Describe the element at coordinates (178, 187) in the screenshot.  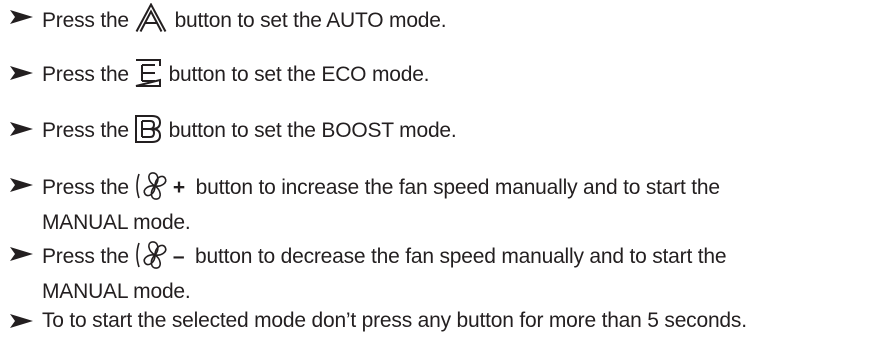
I see `plus-sign: +` at that location.